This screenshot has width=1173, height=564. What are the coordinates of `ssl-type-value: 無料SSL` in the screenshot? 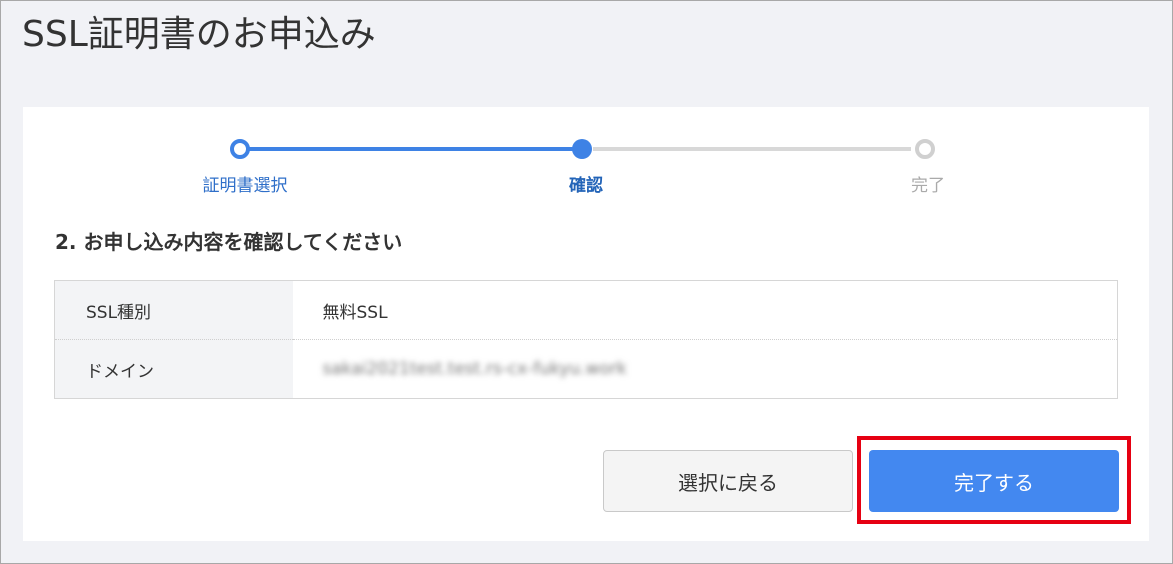 It's located at (355, 312).